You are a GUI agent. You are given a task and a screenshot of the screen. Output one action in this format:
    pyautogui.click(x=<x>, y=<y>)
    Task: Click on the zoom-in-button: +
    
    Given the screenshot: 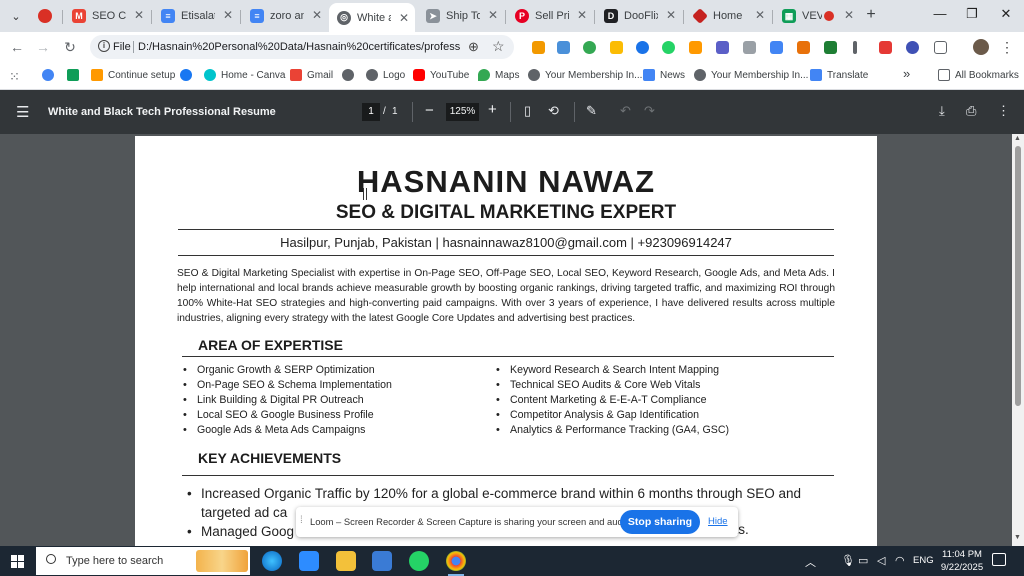 What is the action you would take?
    pyautogui.click(x=492, y=109)
    